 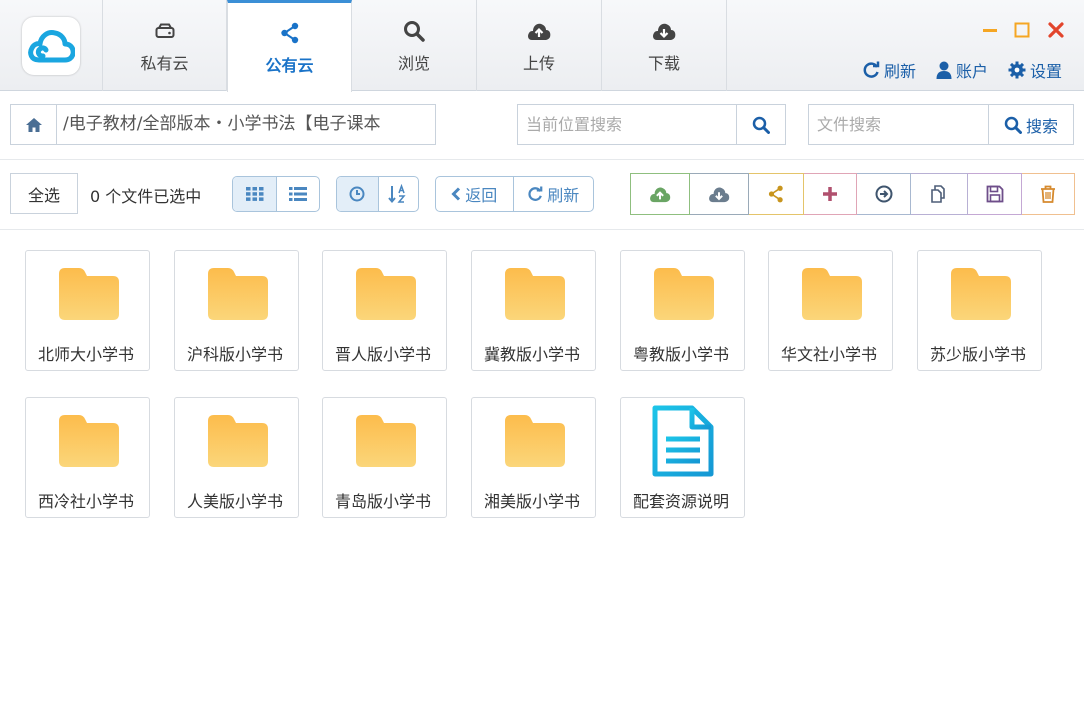 I want to click on list-icon, so click(x=298, y=194).